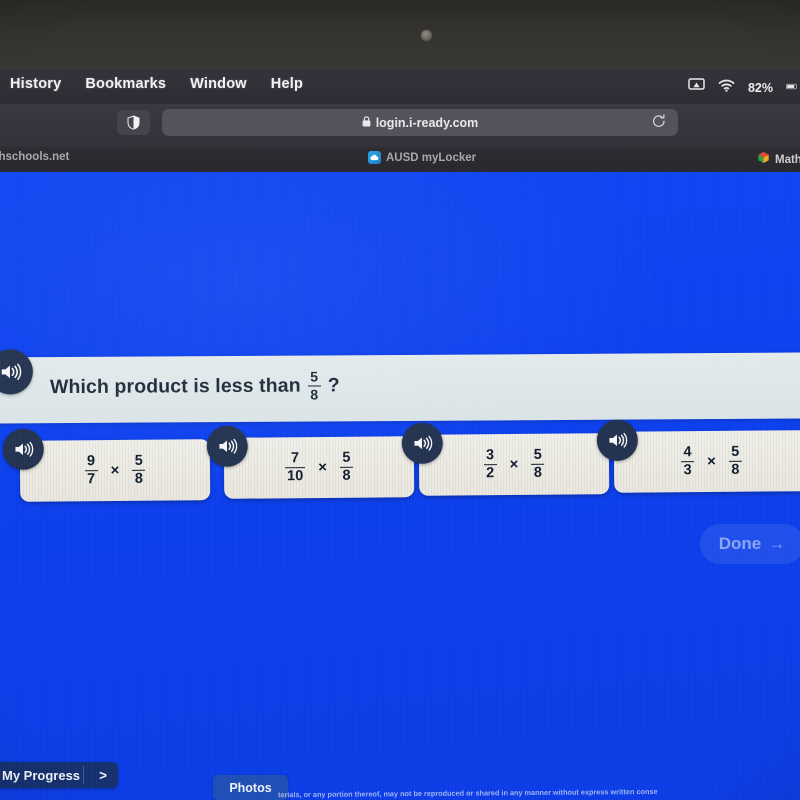 The height and width of the screenshot is (800, 800). Describe the element at coordinates (740, 543) in the screenshot. I see `done-label: Done` at that location.